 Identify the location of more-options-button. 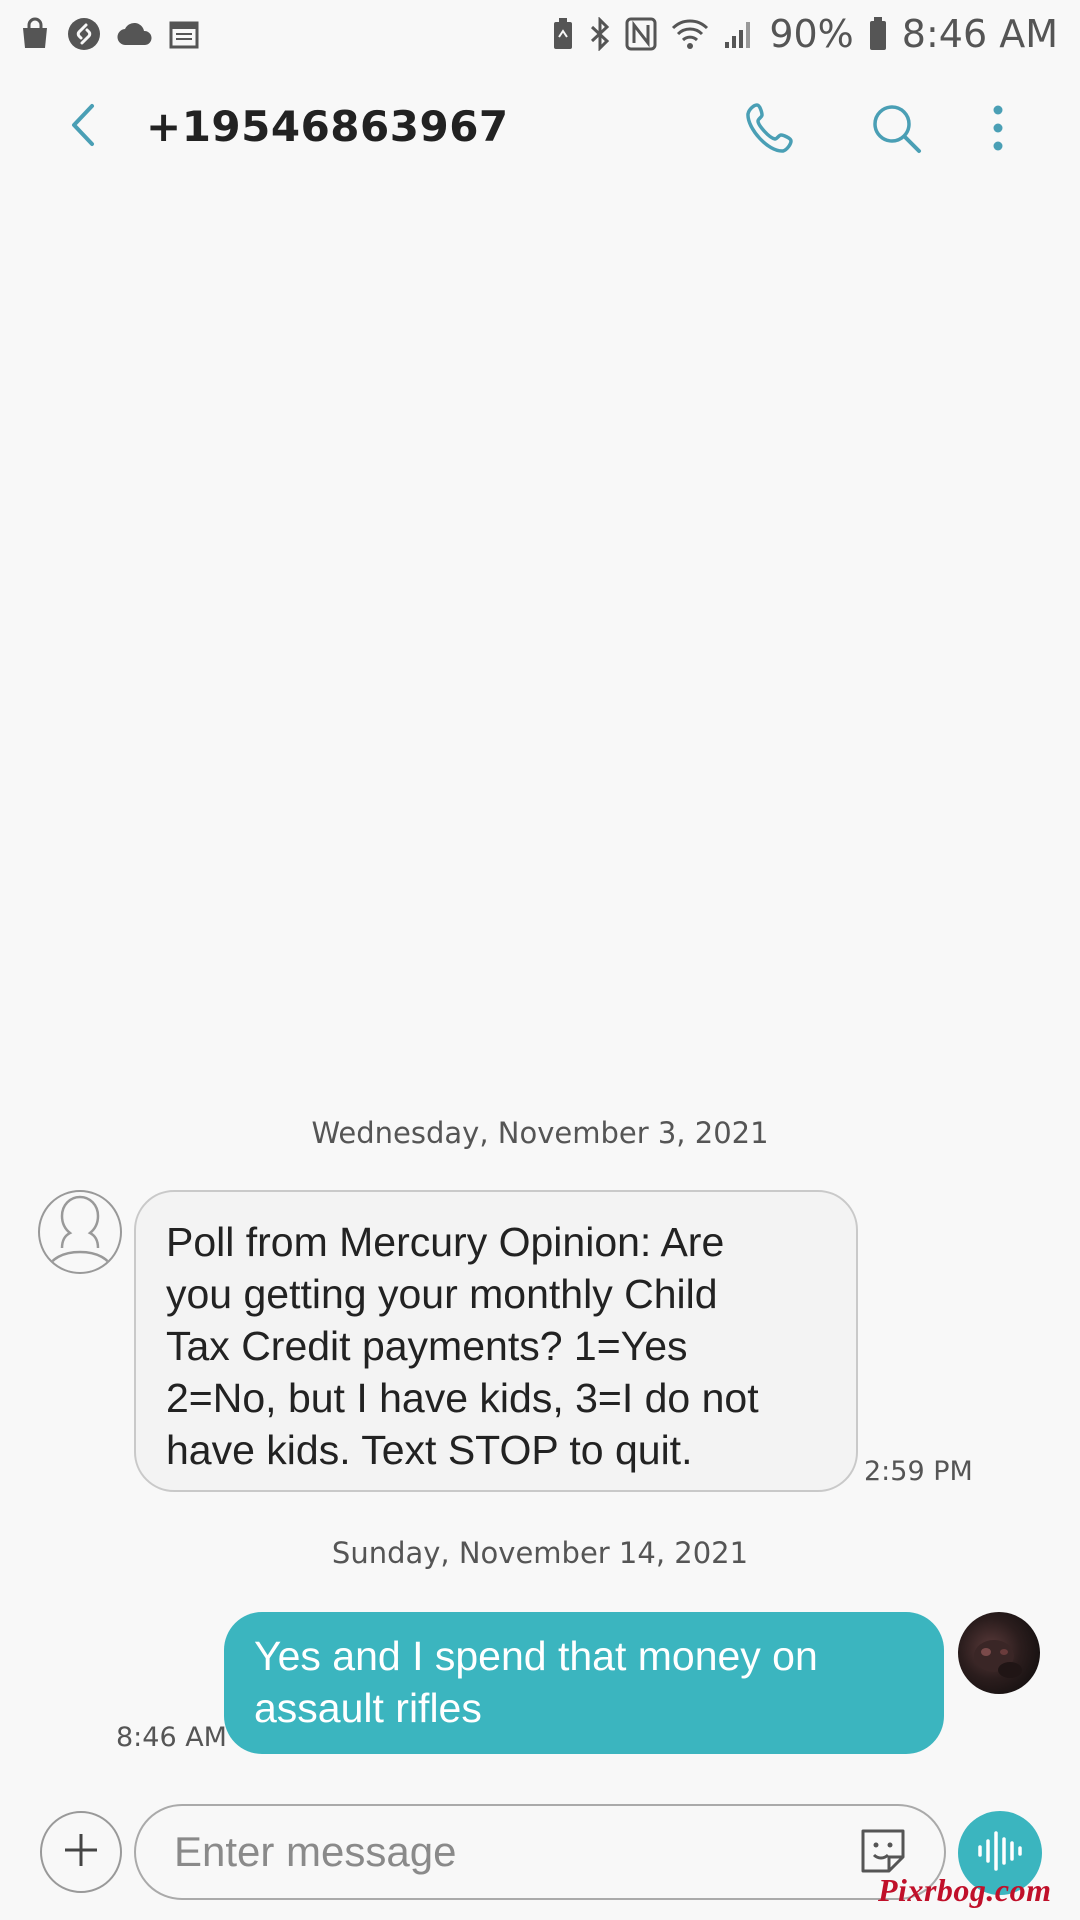
(998, 130).